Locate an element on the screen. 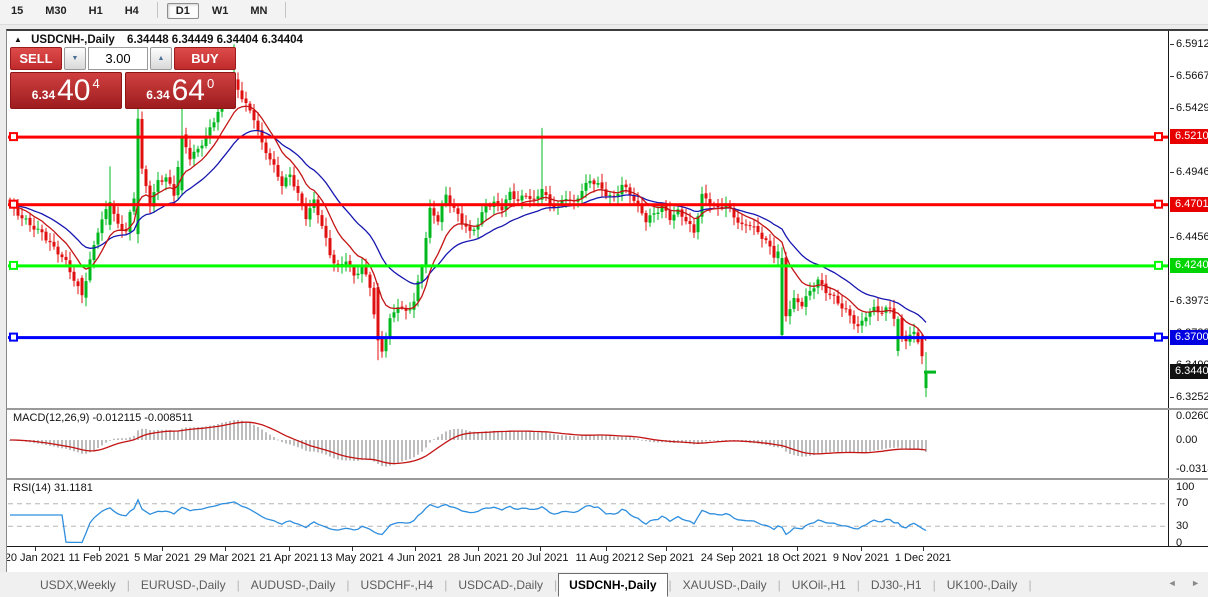 Image resolution: width=1208 pixels, height=597 pixels. buy-price-display: 6.34 64 0 is located at coordinates (180, 90).